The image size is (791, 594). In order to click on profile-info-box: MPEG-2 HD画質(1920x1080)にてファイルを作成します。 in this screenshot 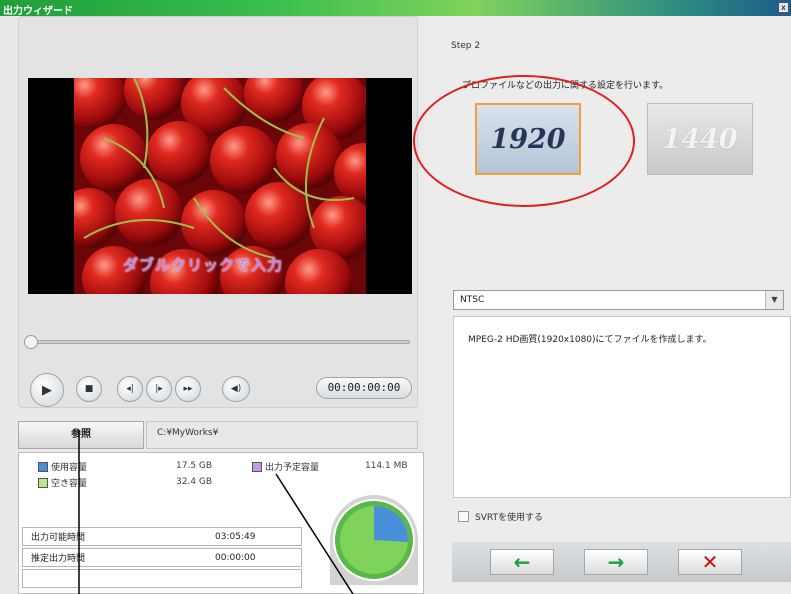, I will do `click(622, 407)`.